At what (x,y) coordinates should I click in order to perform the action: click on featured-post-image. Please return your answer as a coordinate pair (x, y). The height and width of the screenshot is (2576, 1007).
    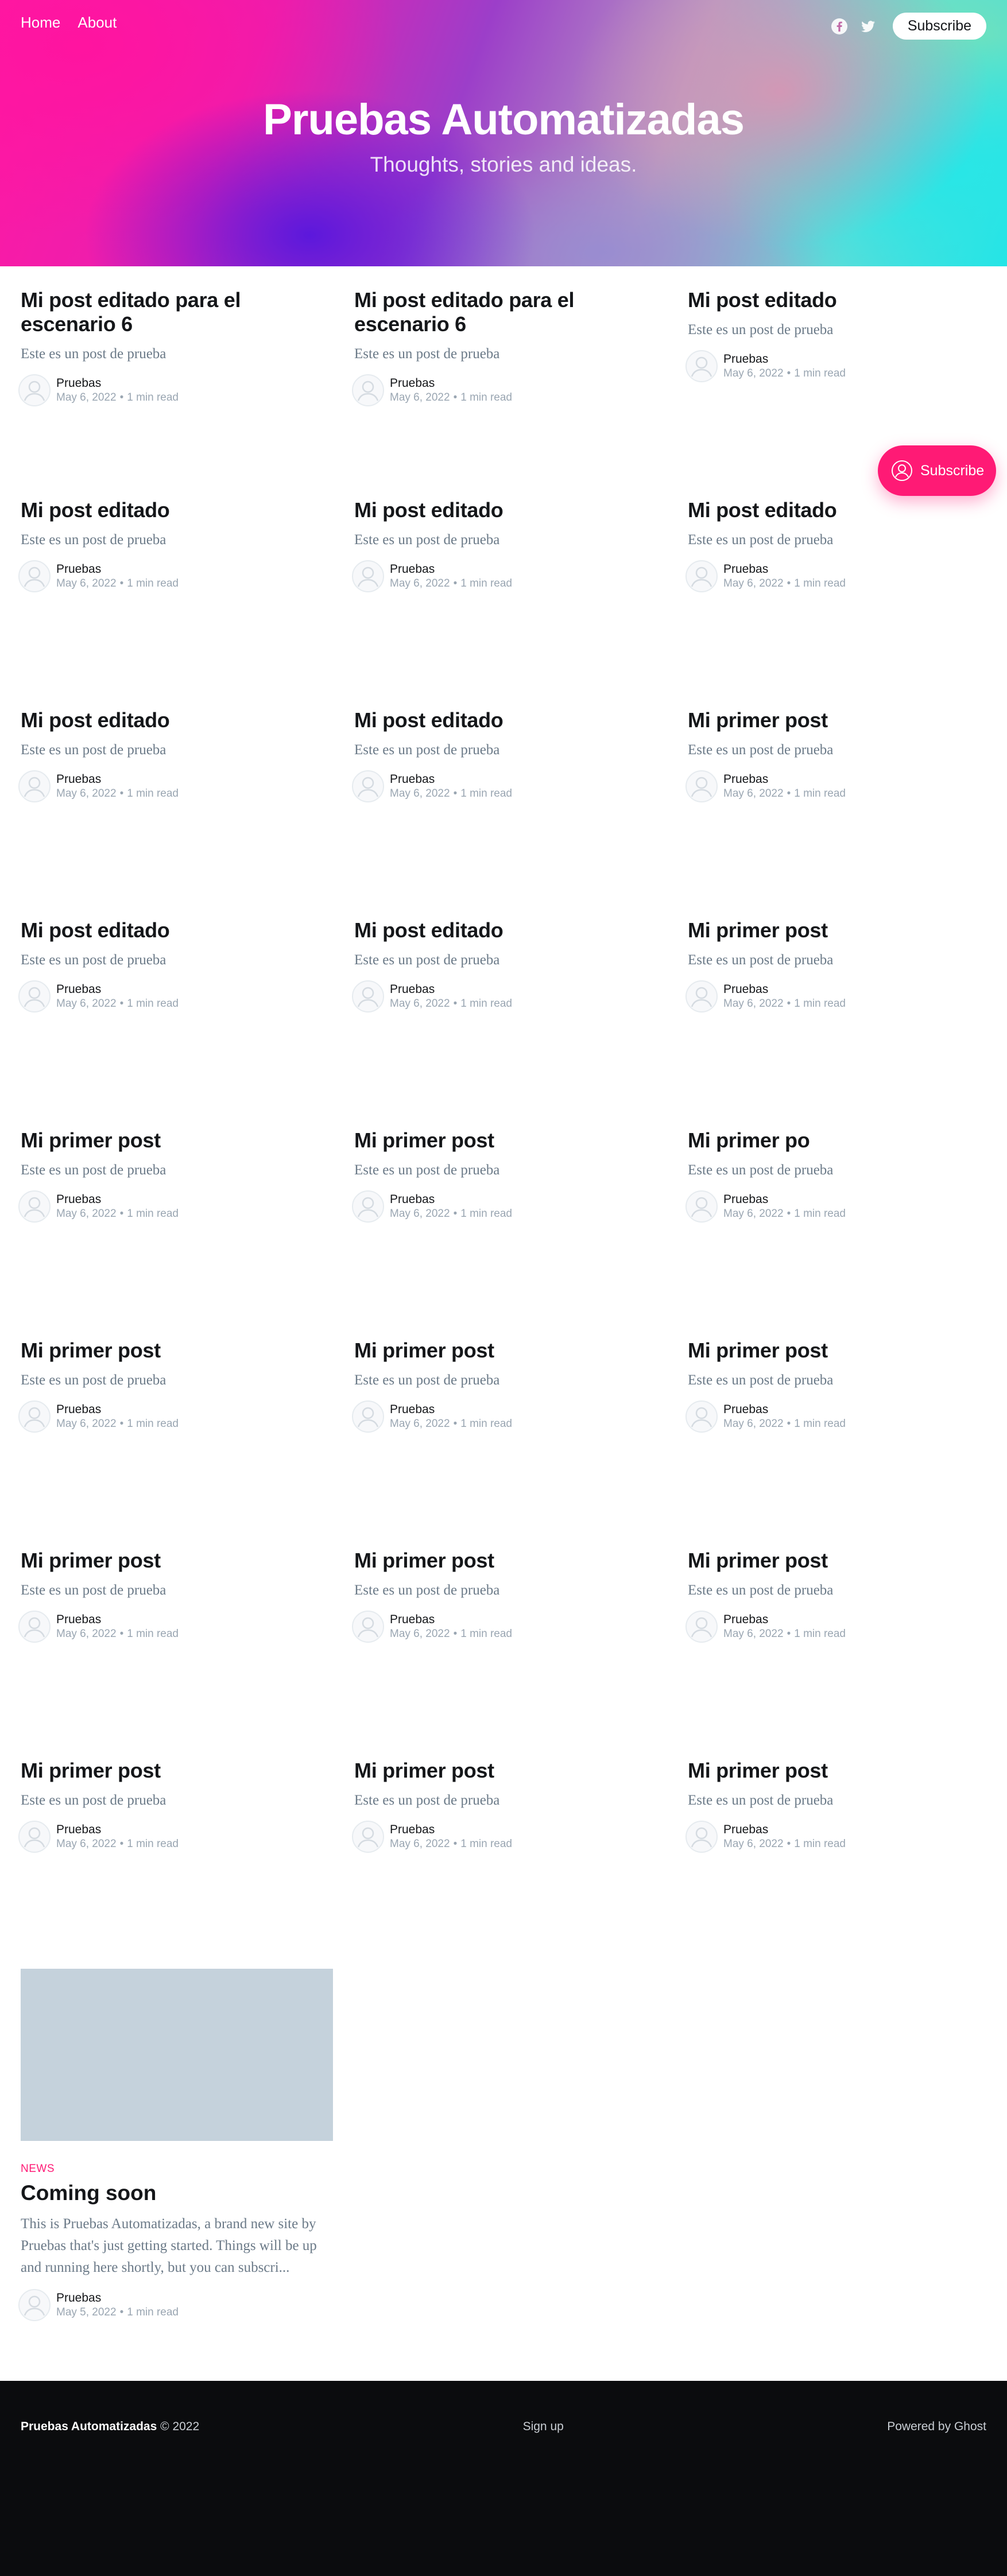
    Looking at the image, I should click on (177, 2055).